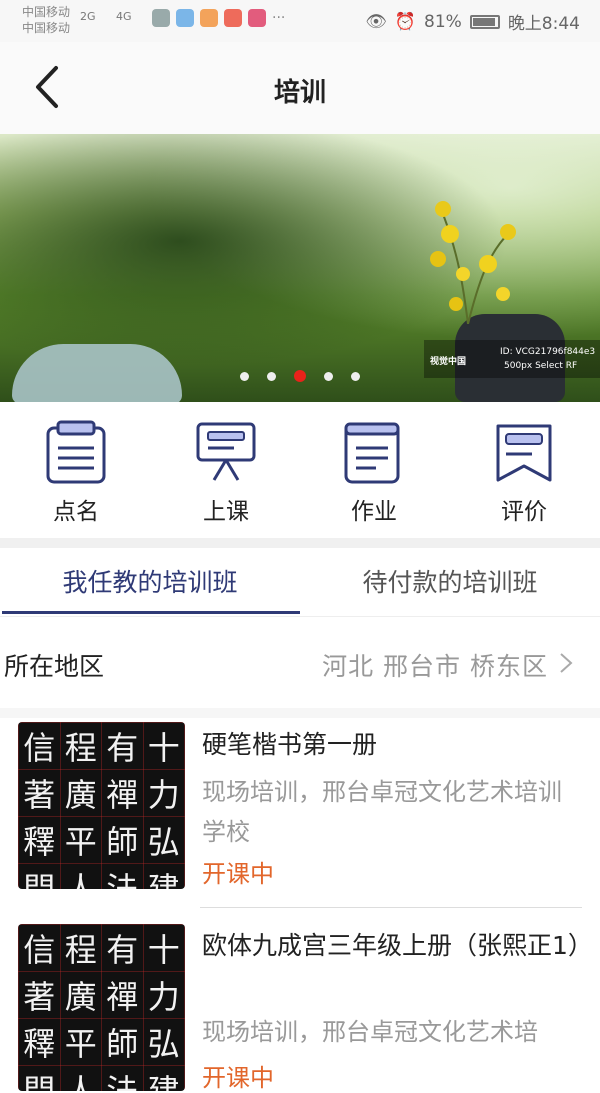  Describe the element at coordinates (226, 512) in the screenshot. I see `action-label: 上课` at that location.